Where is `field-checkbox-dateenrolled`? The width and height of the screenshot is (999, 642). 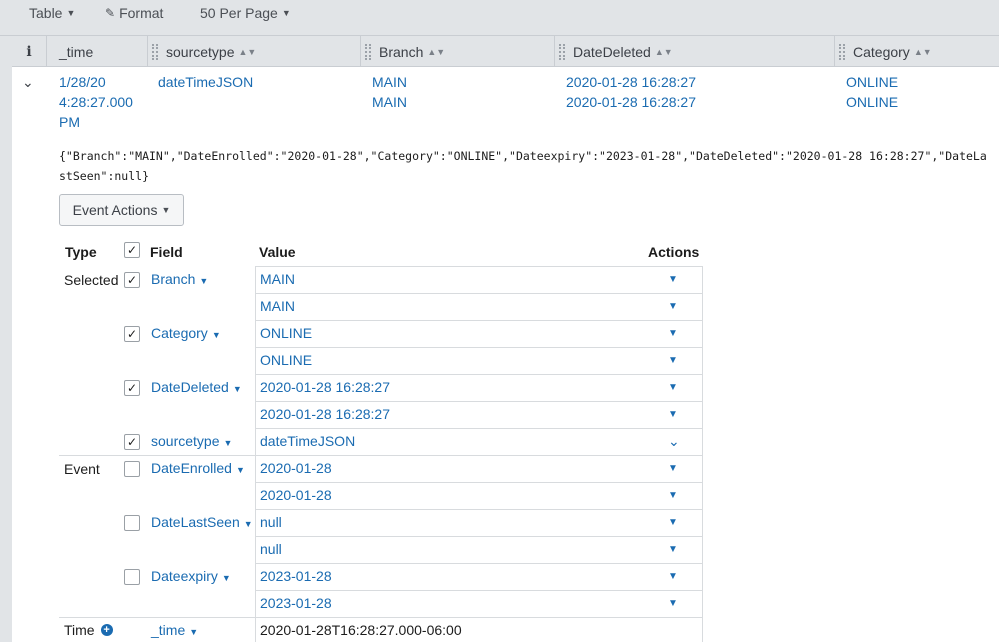 field-checkbox-dateenrolled is located at coordinates (132, 469).